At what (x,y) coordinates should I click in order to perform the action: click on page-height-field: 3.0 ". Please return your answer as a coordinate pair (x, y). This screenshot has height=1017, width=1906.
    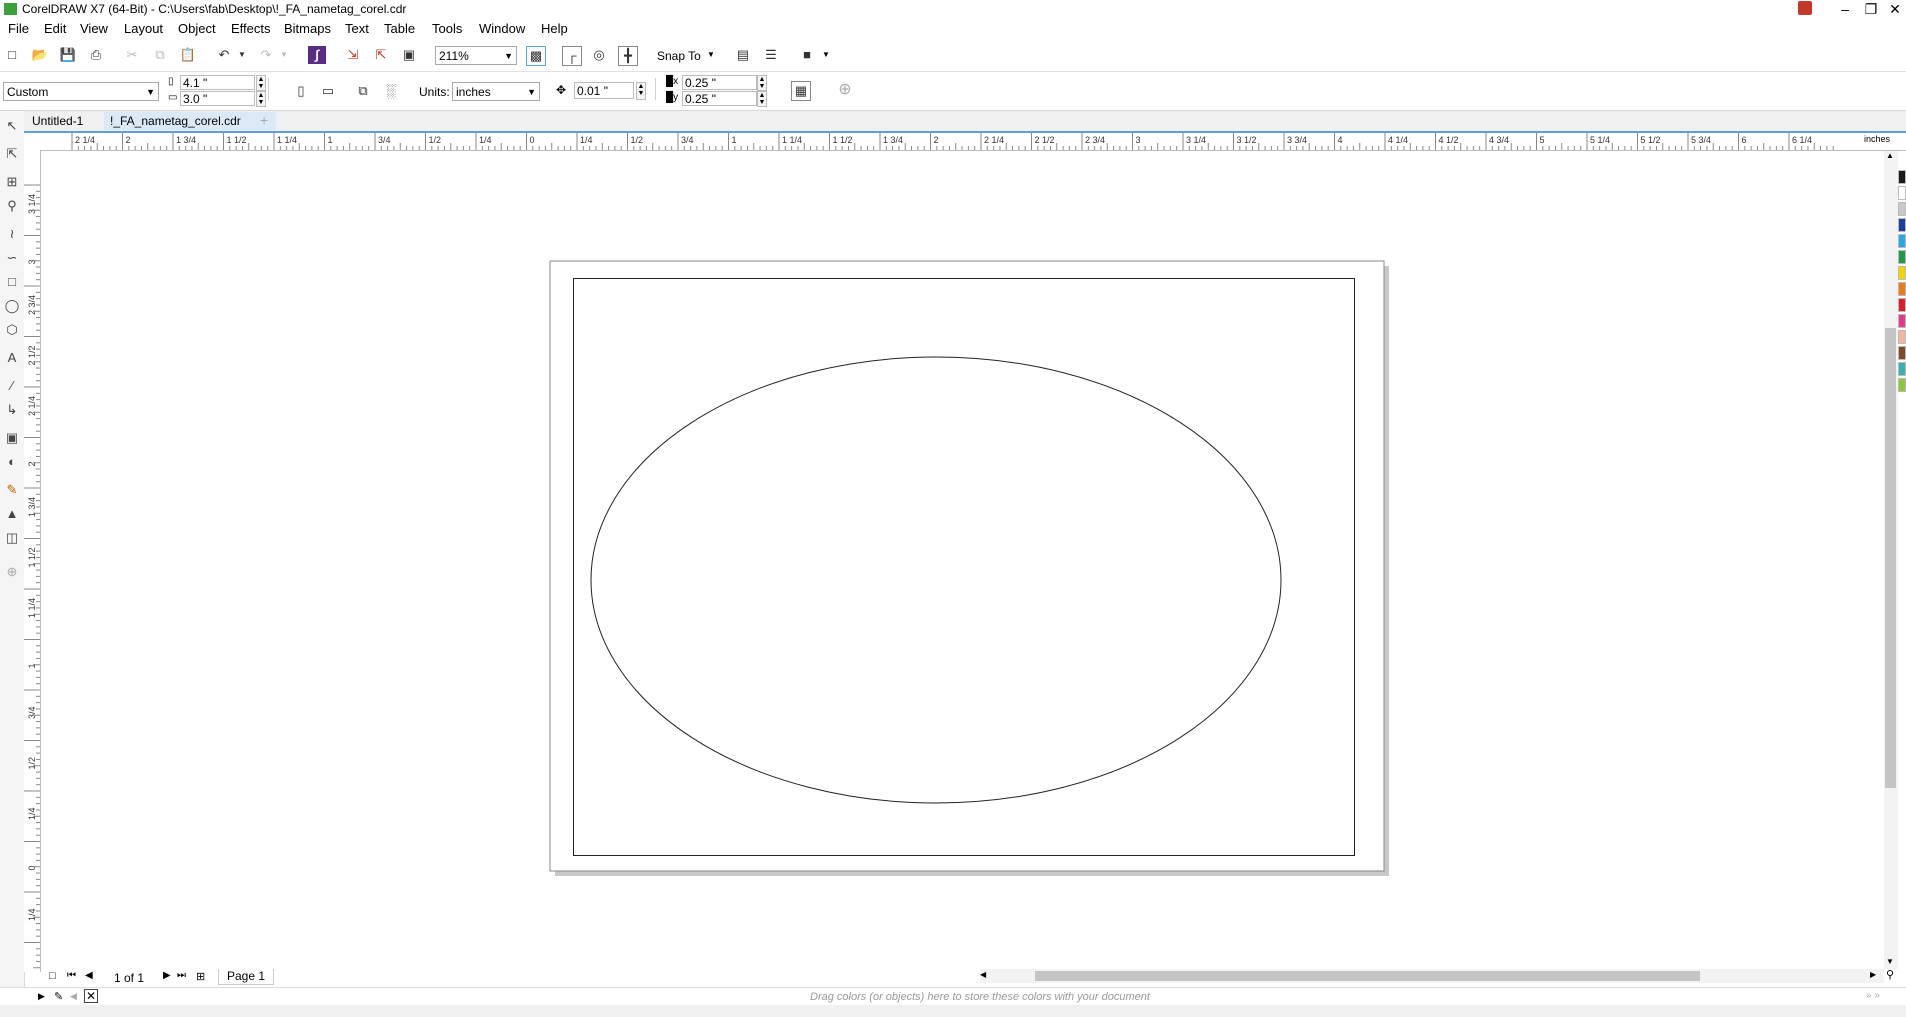
    Looking at the image, I should click on (217, 98).